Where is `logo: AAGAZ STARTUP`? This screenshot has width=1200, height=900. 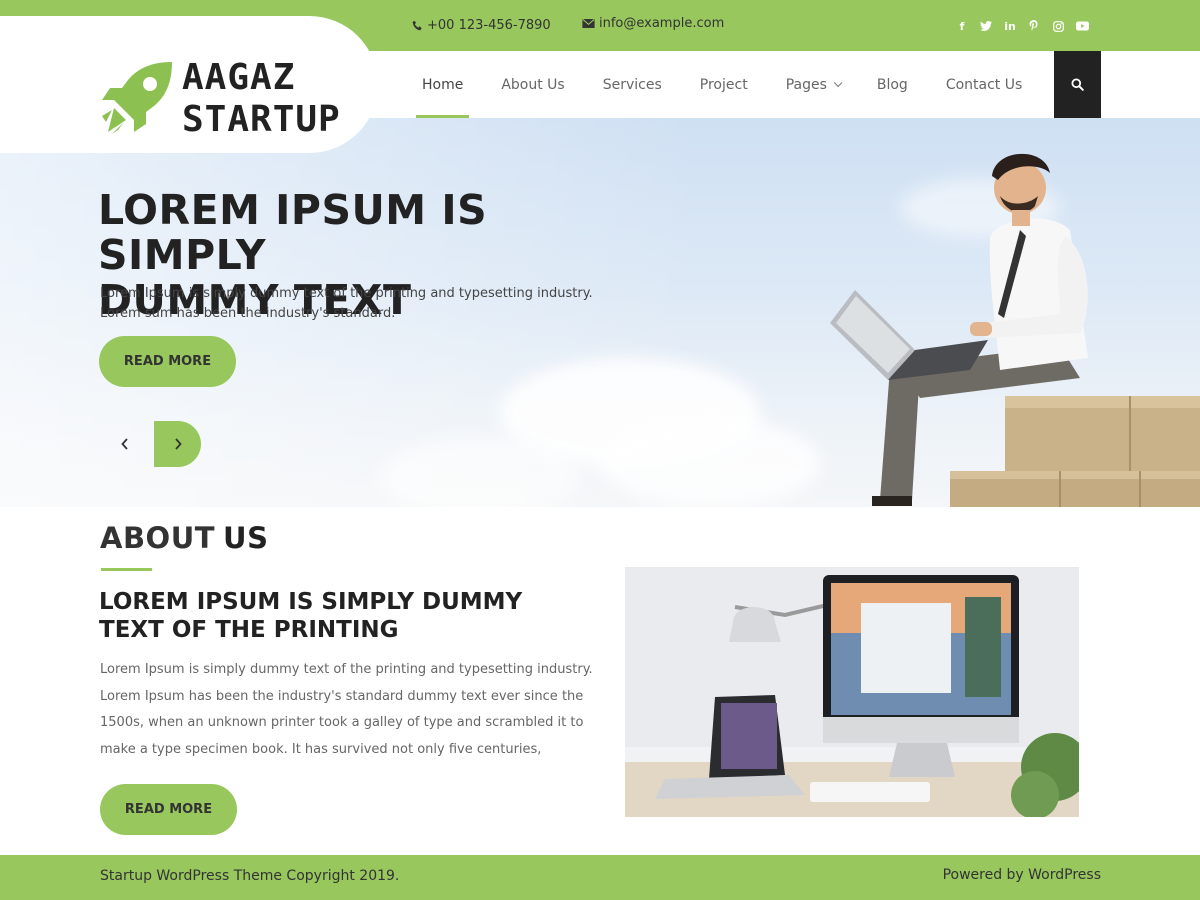
logo: AAGAZ STARTUP is located at coordinates (189, 84).